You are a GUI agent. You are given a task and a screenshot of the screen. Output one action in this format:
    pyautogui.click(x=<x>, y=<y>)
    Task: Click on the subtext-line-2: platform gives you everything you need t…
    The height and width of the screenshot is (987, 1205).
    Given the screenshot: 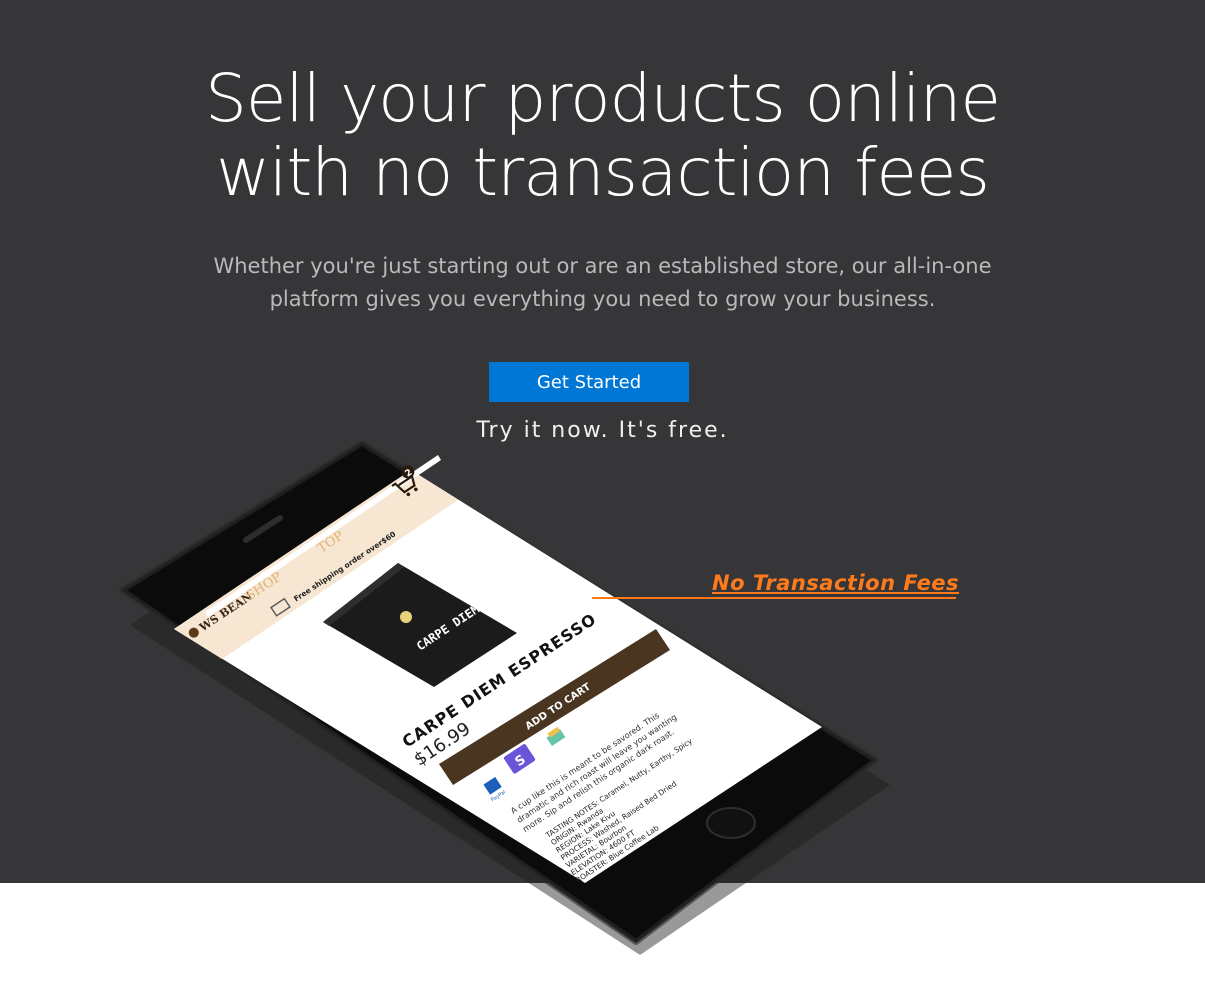 What is the action you would take?
    pyautogui.click(x=602, y=299)
    